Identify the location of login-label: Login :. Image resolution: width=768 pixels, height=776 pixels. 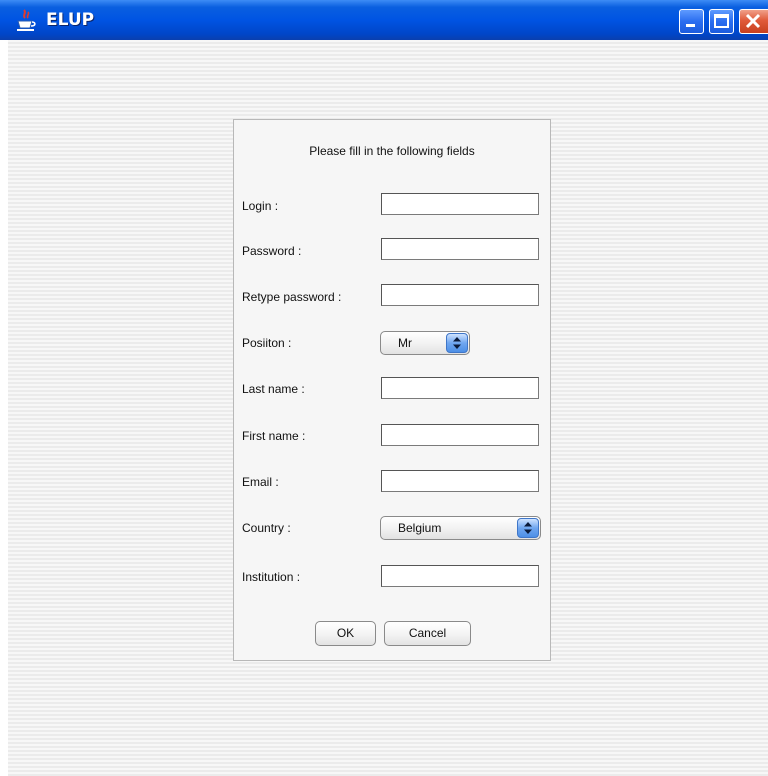
(260, 206).